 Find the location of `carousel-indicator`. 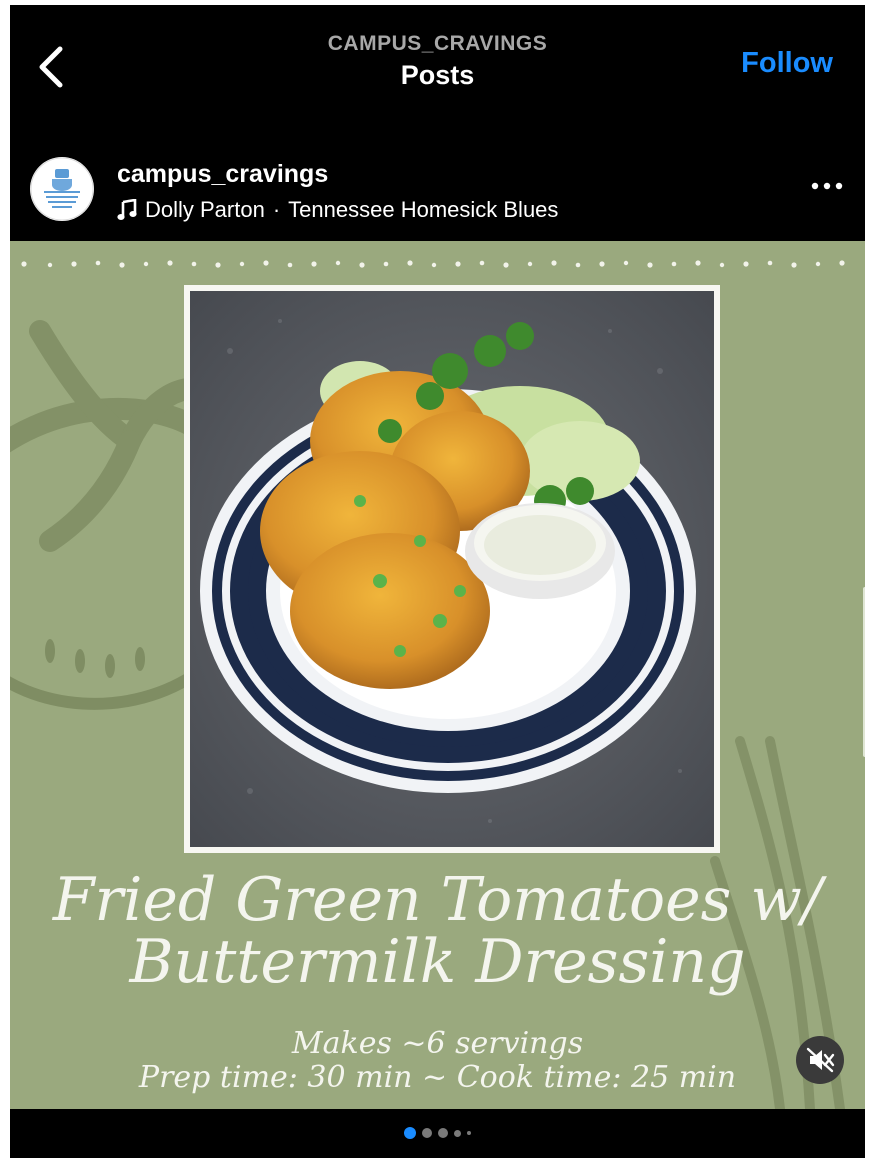

carousel-indicator is located at coordinates (437, 1133).